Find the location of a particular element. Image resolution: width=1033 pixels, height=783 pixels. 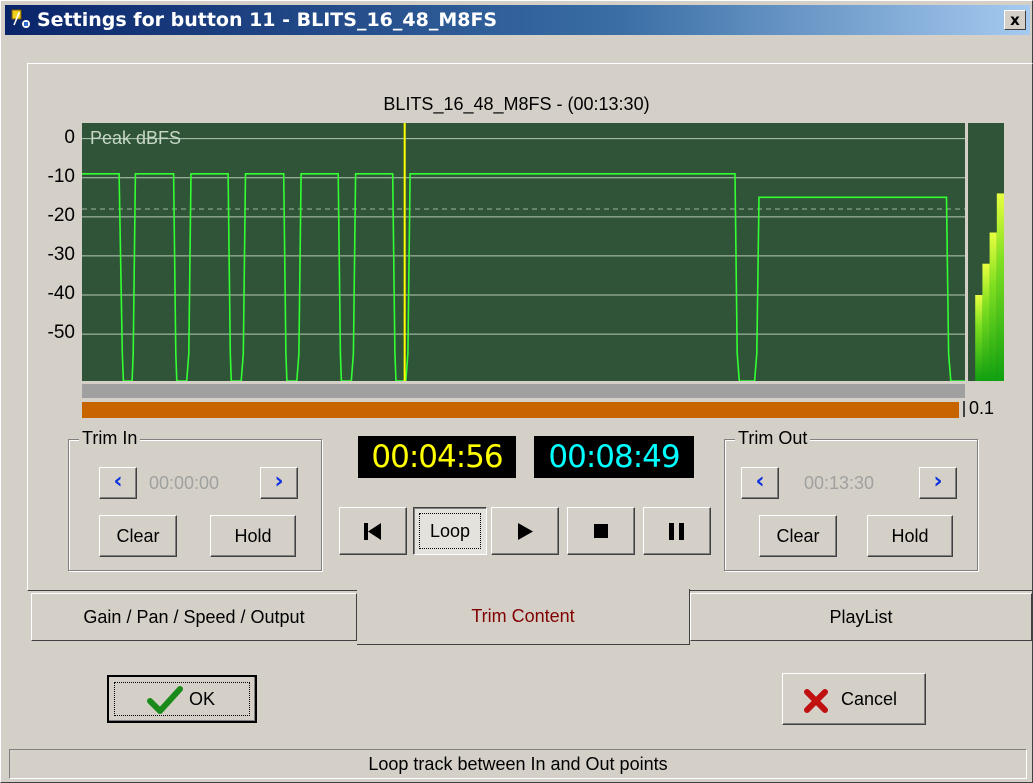

loop-label: Loop is located at coordinates (450, 531).